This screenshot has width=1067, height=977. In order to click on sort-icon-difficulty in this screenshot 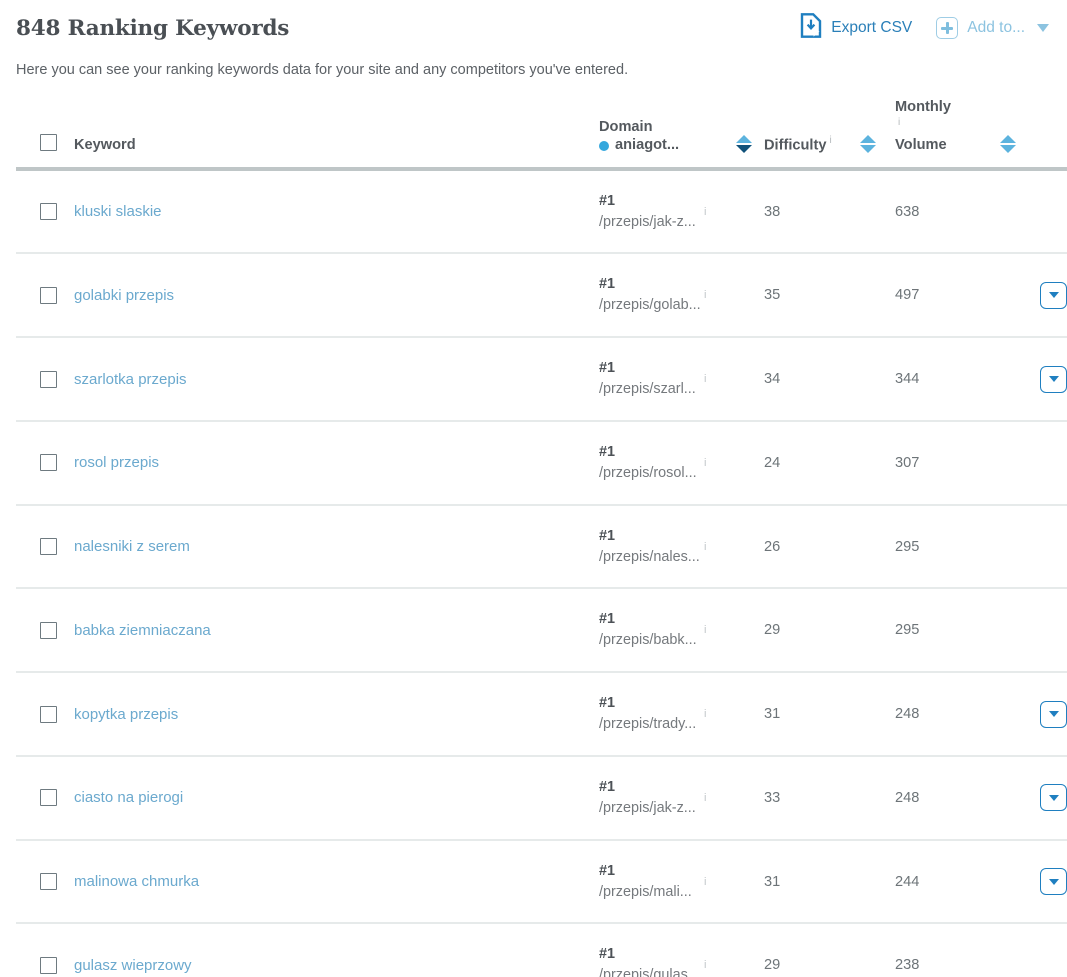, I will do `click(868, 144)`.